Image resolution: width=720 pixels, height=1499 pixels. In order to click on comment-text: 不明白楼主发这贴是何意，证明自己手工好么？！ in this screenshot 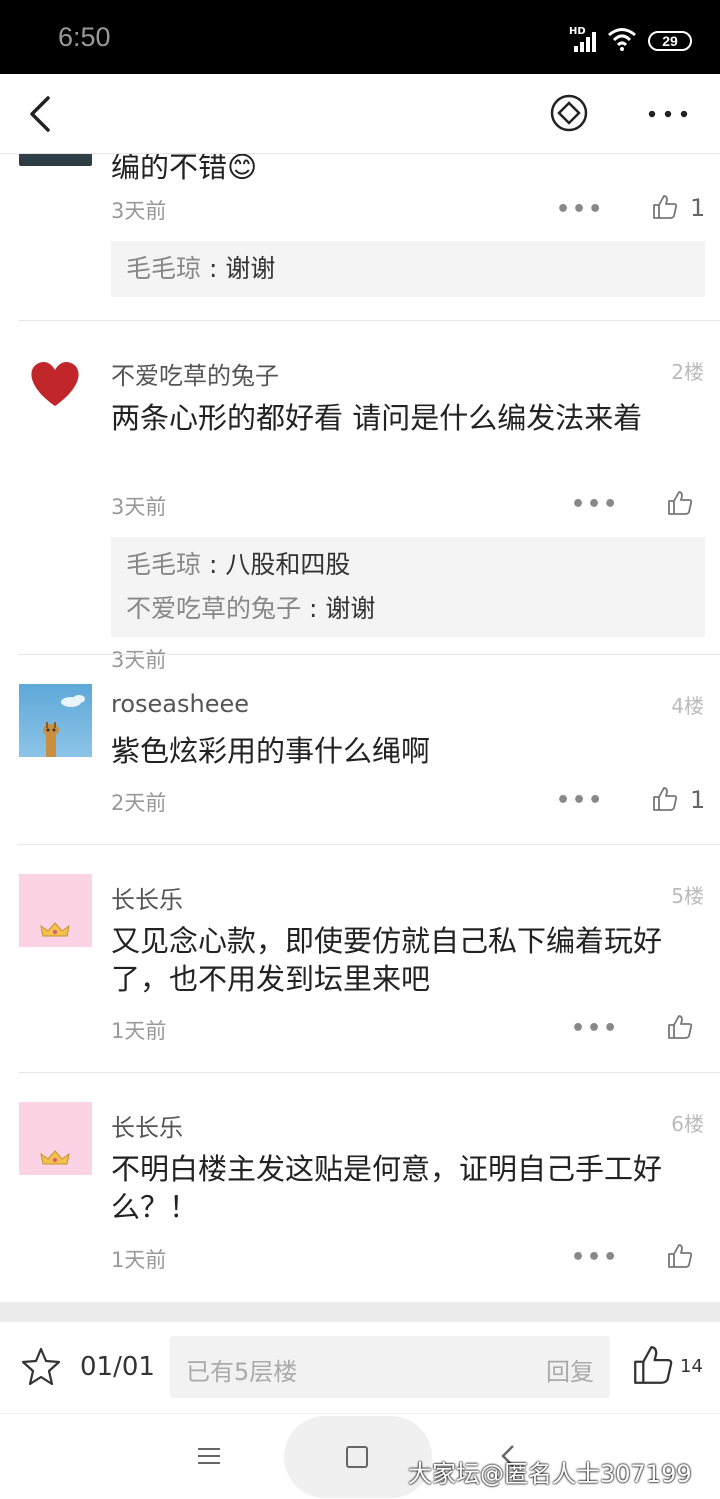, I will do `click(387, 1188)`.